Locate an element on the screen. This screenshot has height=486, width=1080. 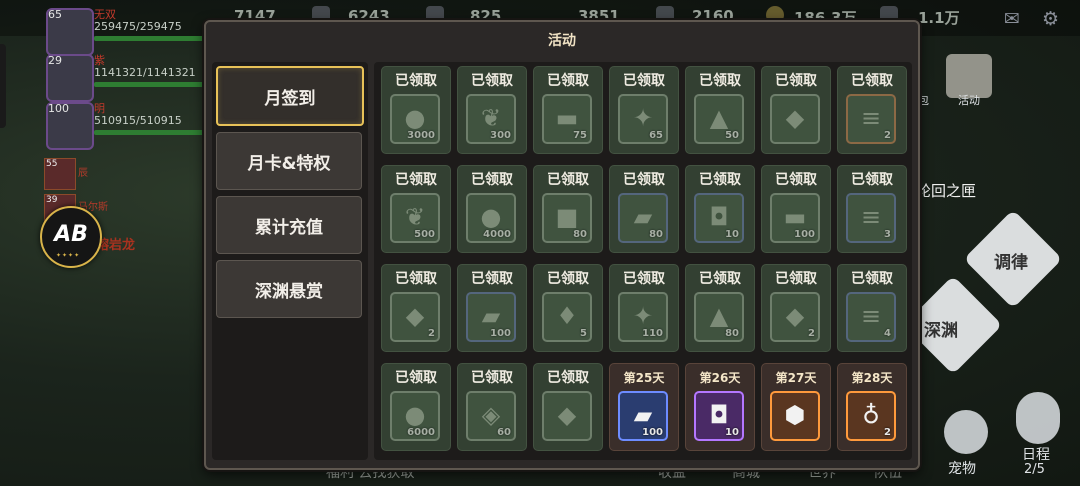
reward-cell-claimed: 已领取 ▰ 100 is located at coordinates (492, 308).